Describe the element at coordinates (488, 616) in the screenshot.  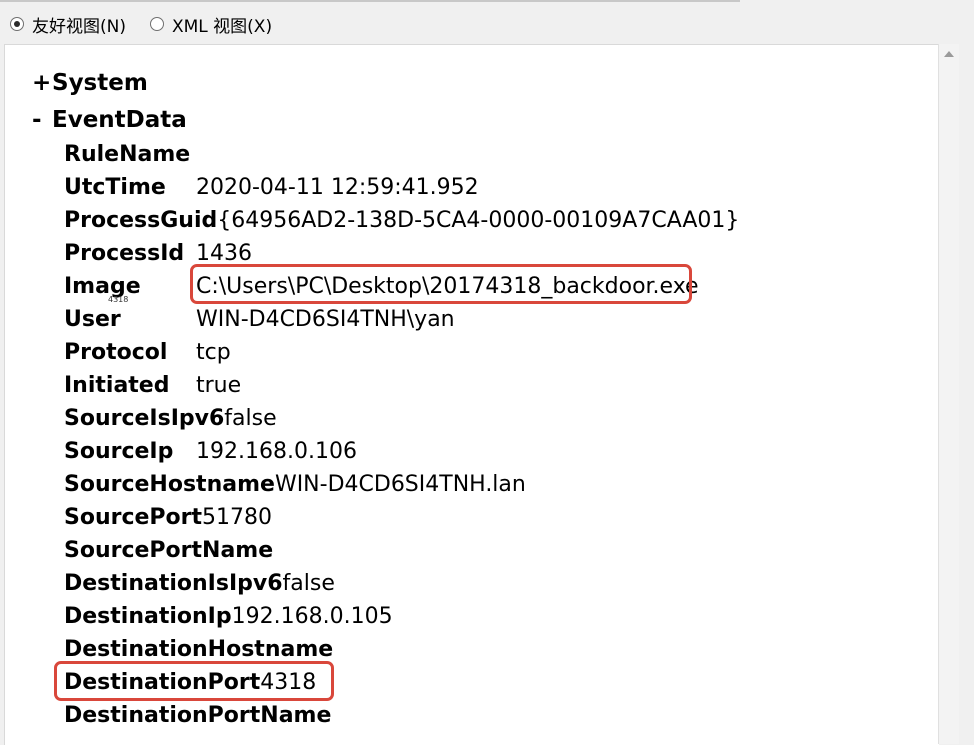
I see `field-row: DestinationIp 192.168.0.105` at that location.